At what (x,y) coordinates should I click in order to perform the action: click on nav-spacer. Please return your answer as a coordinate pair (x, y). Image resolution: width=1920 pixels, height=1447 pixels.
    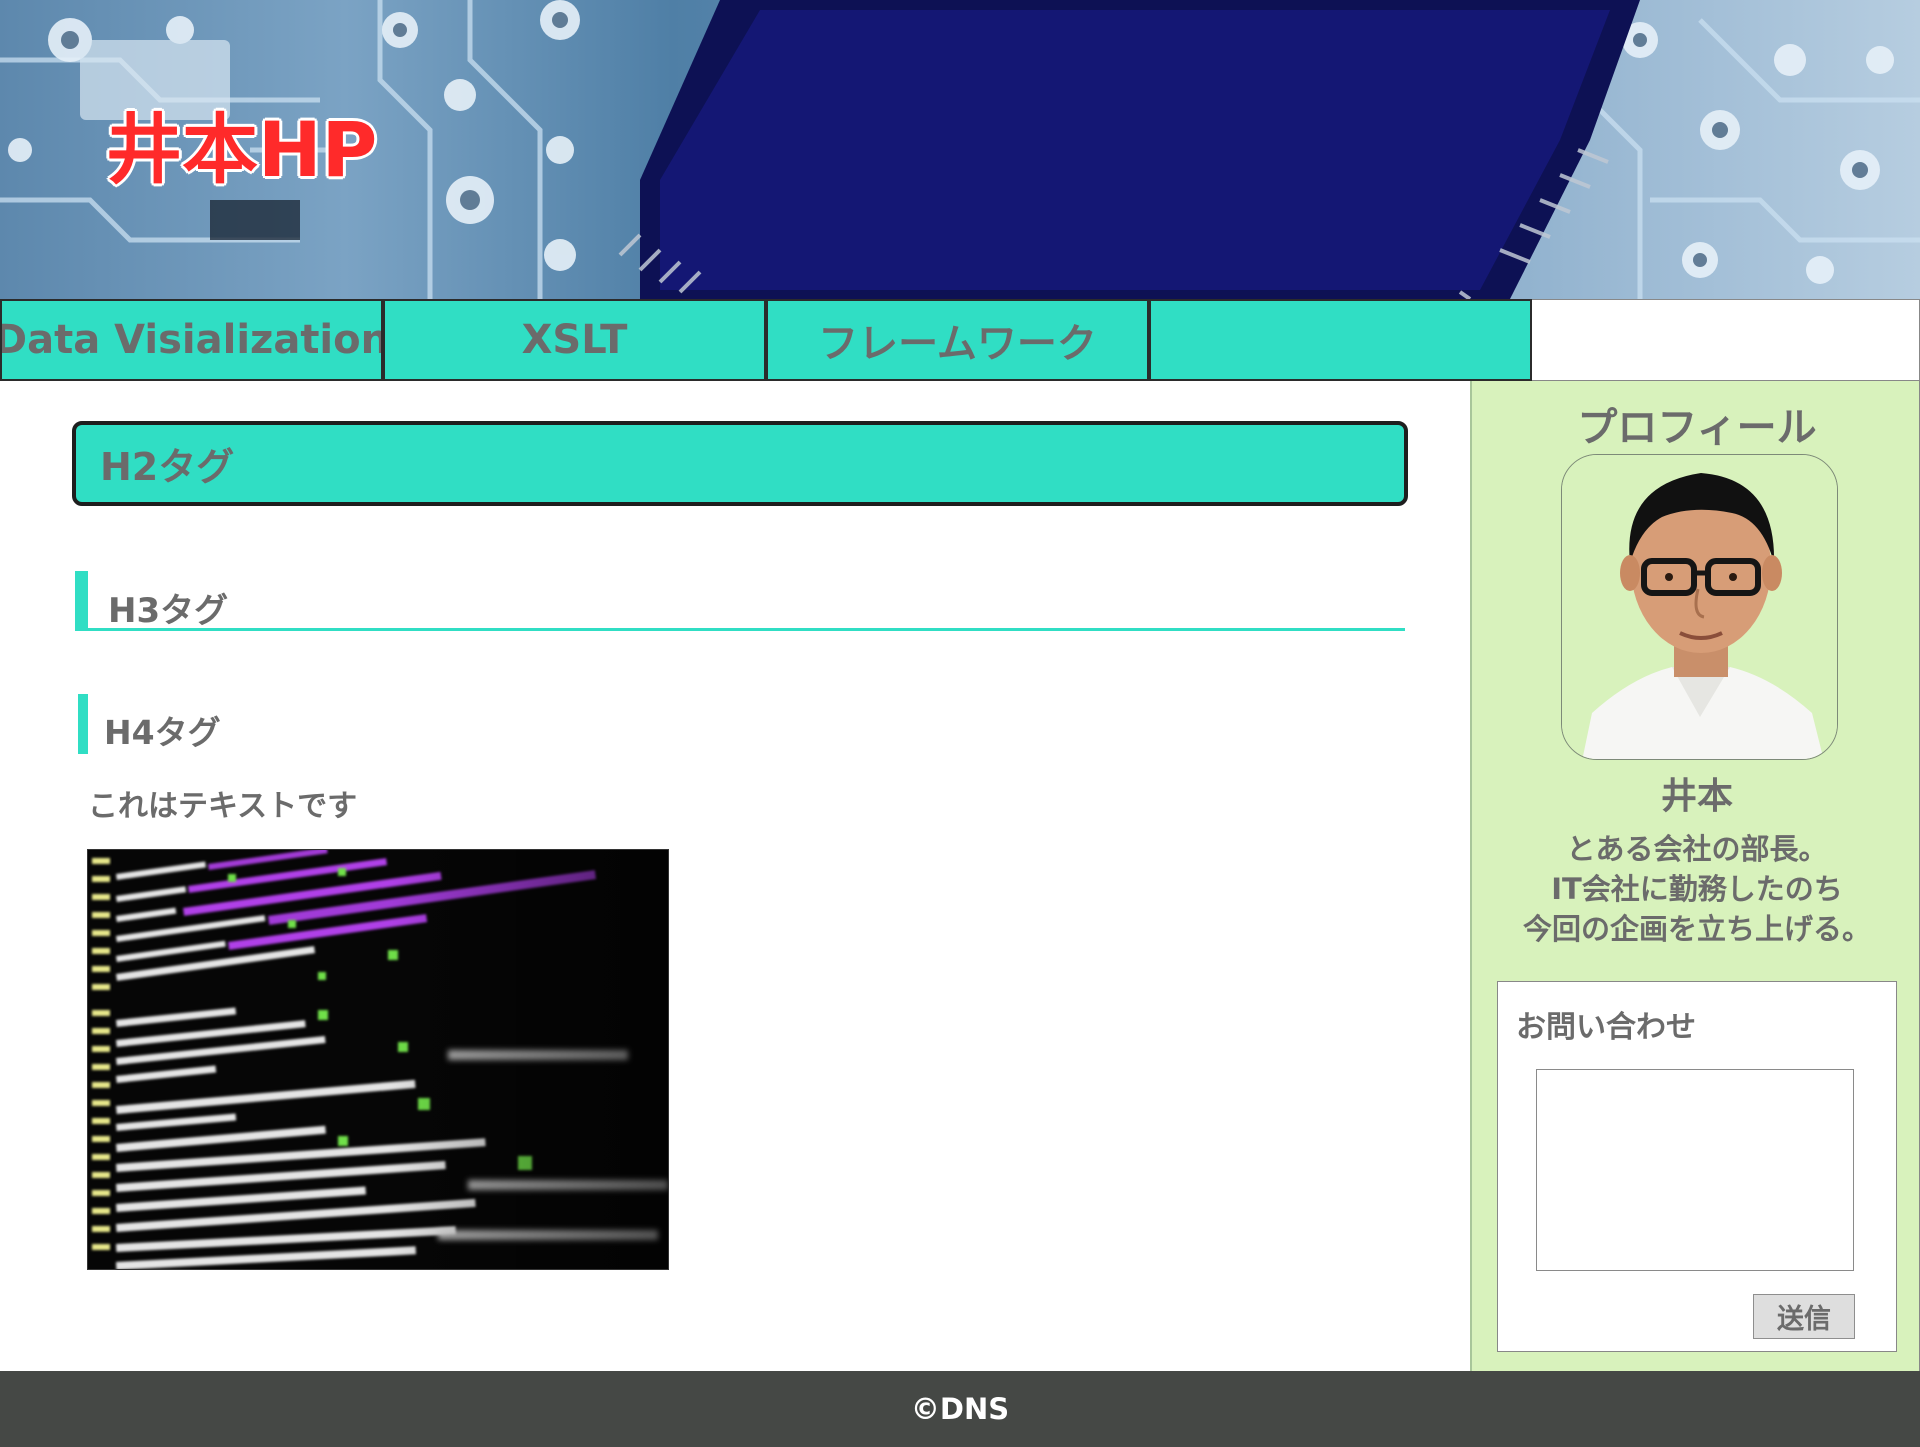
    Looking at the image, I should click on (1726, 340).